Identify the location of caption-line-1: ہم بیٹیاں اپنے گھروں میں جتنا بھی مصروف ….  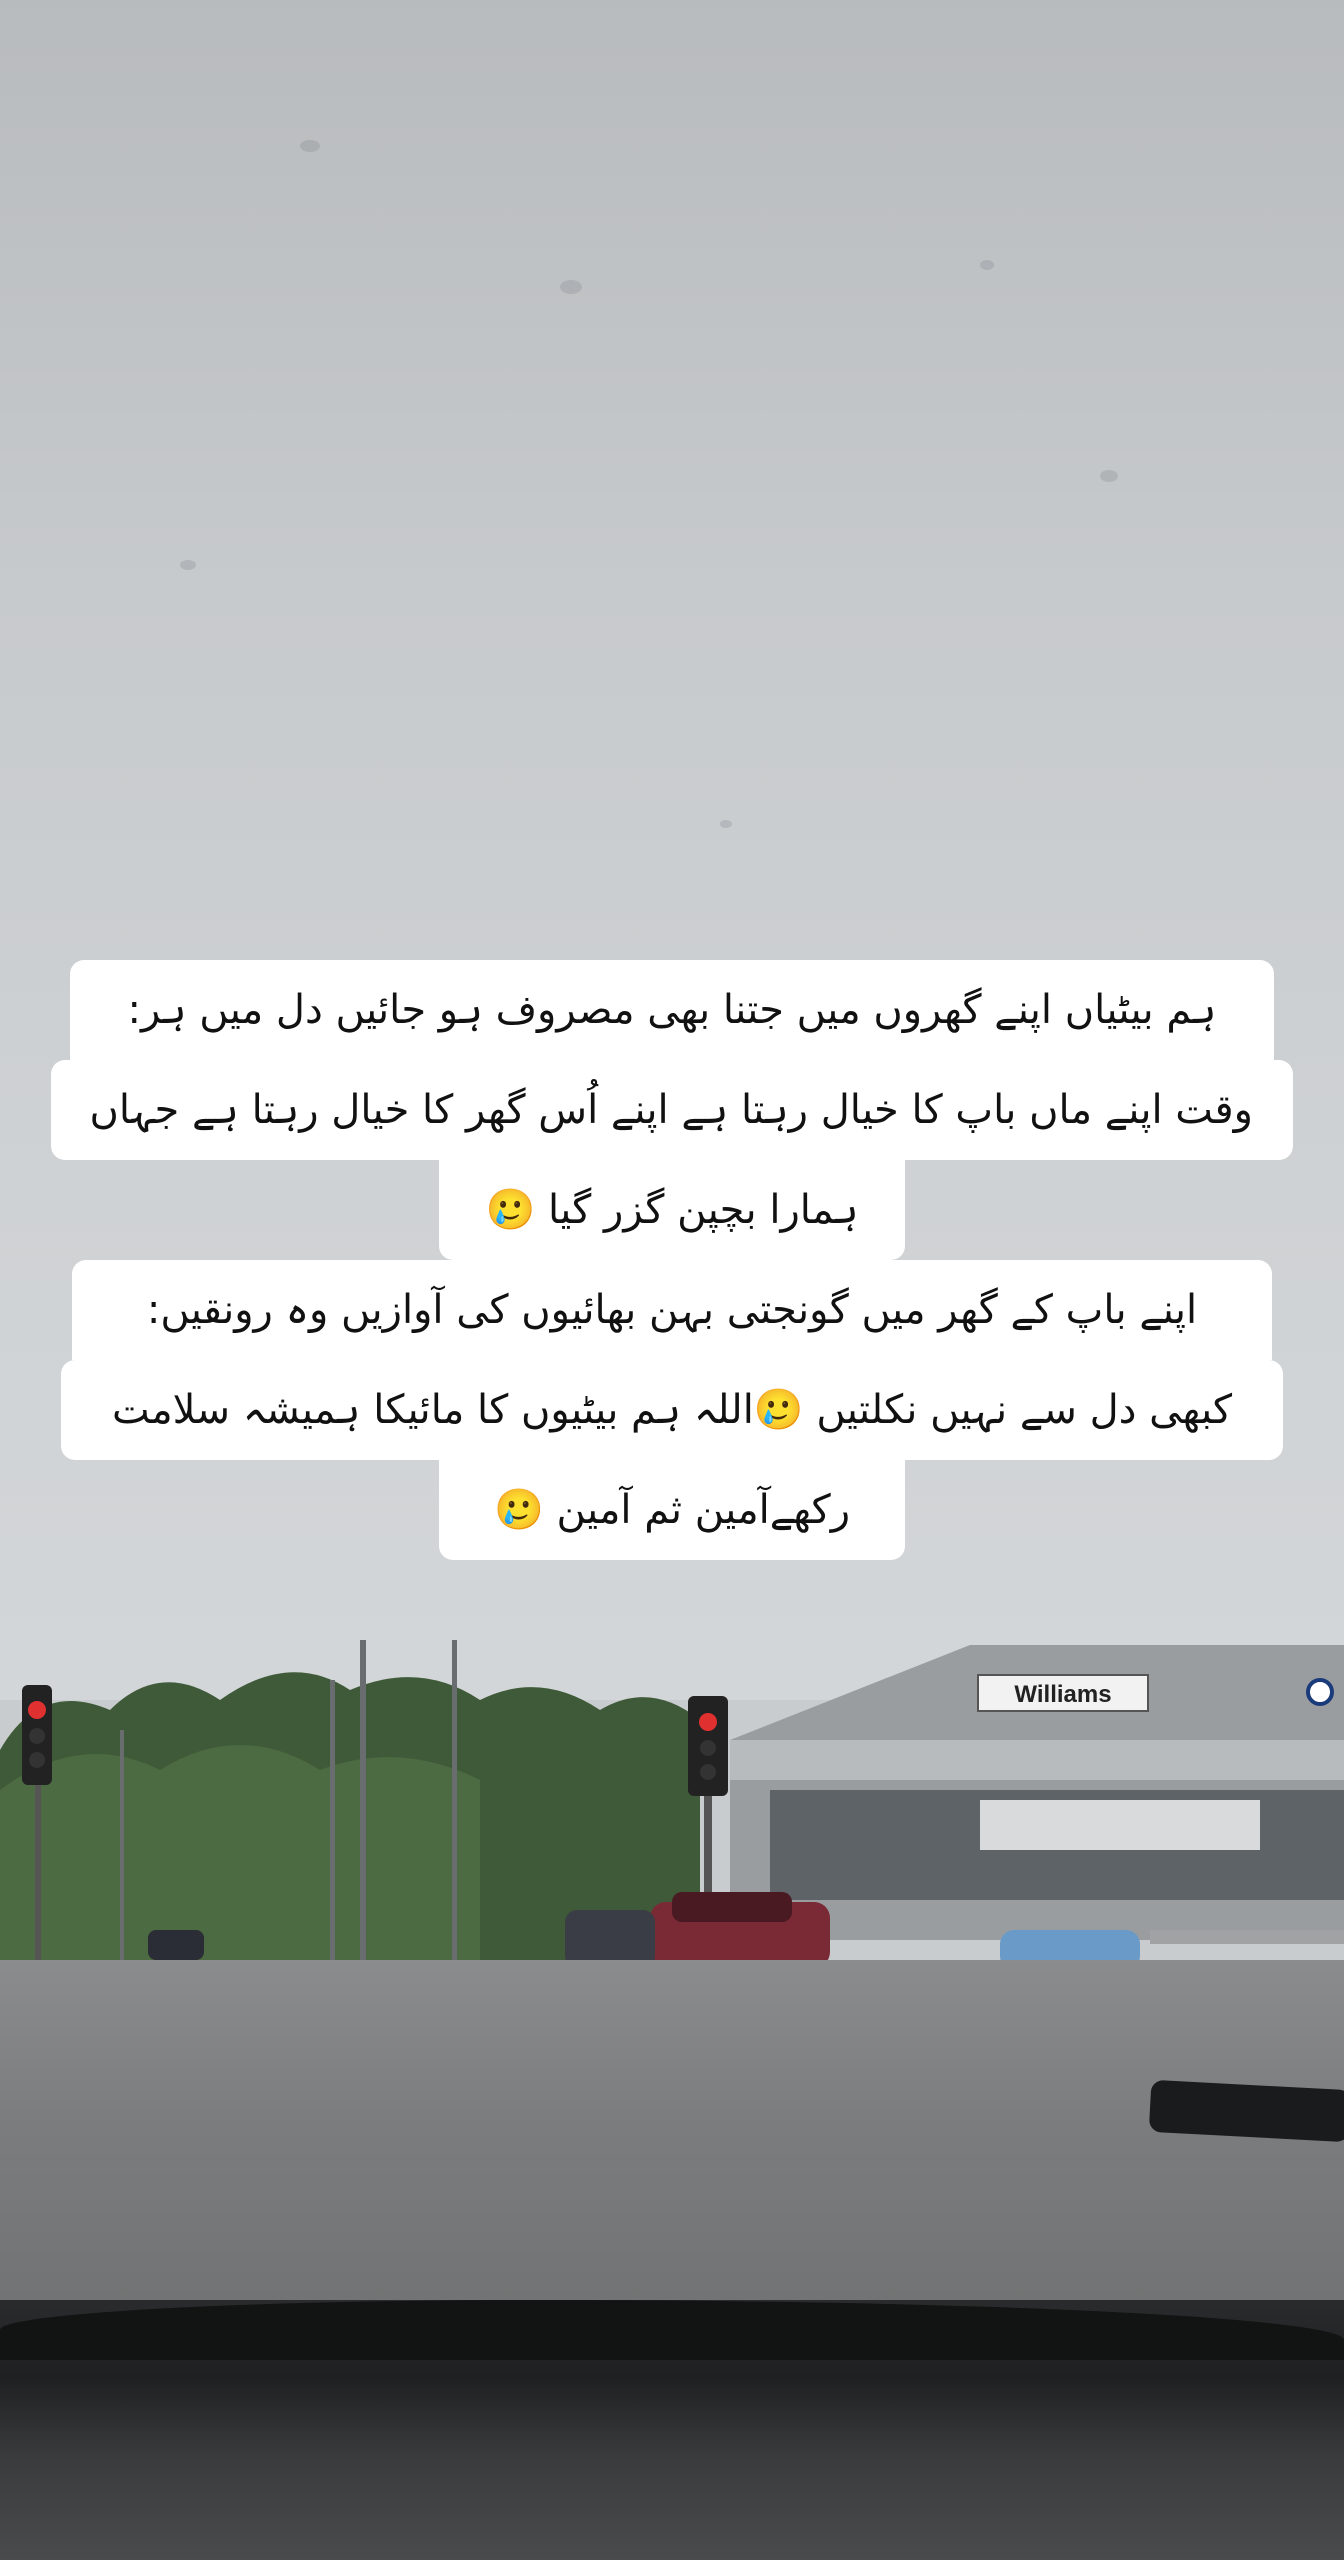
(672, 1010).